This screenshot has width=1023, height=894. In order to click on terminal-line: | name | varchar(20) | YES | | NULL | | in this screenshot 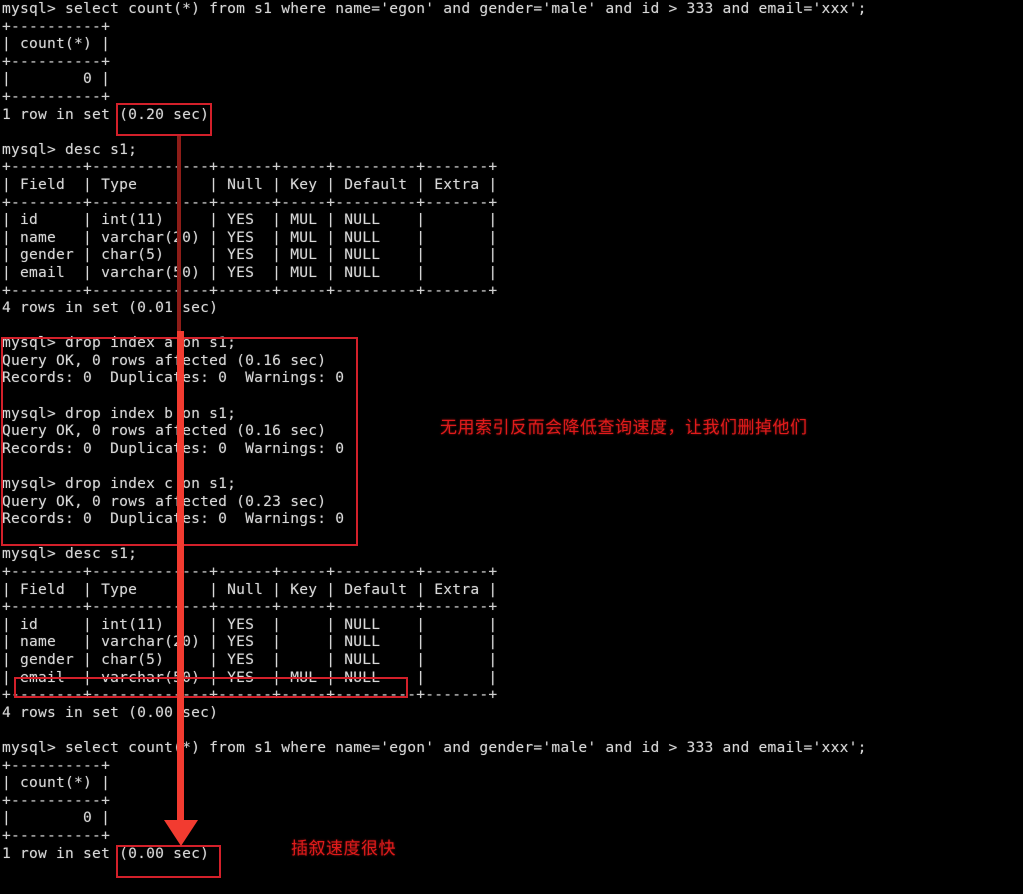, I will do `click(250, 642)`.